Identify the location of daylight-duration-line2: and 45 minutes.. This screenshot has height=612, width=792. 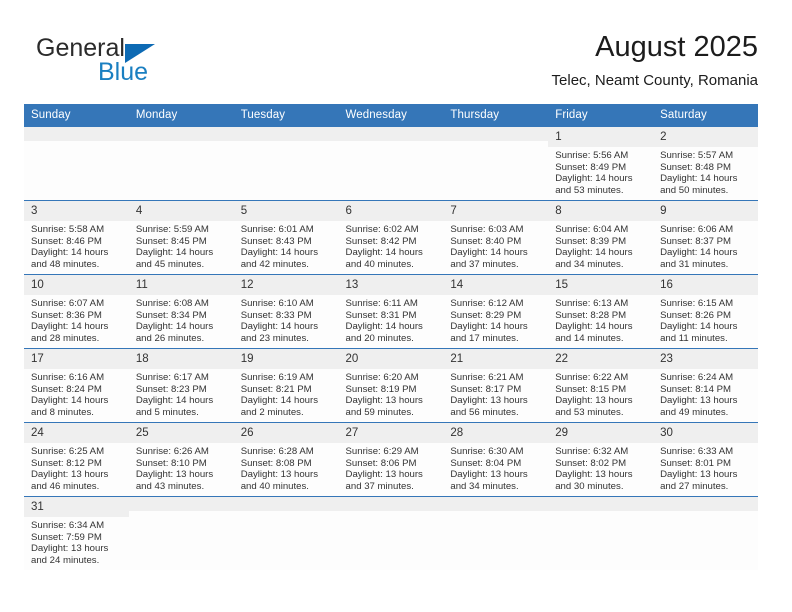
(170, 264).